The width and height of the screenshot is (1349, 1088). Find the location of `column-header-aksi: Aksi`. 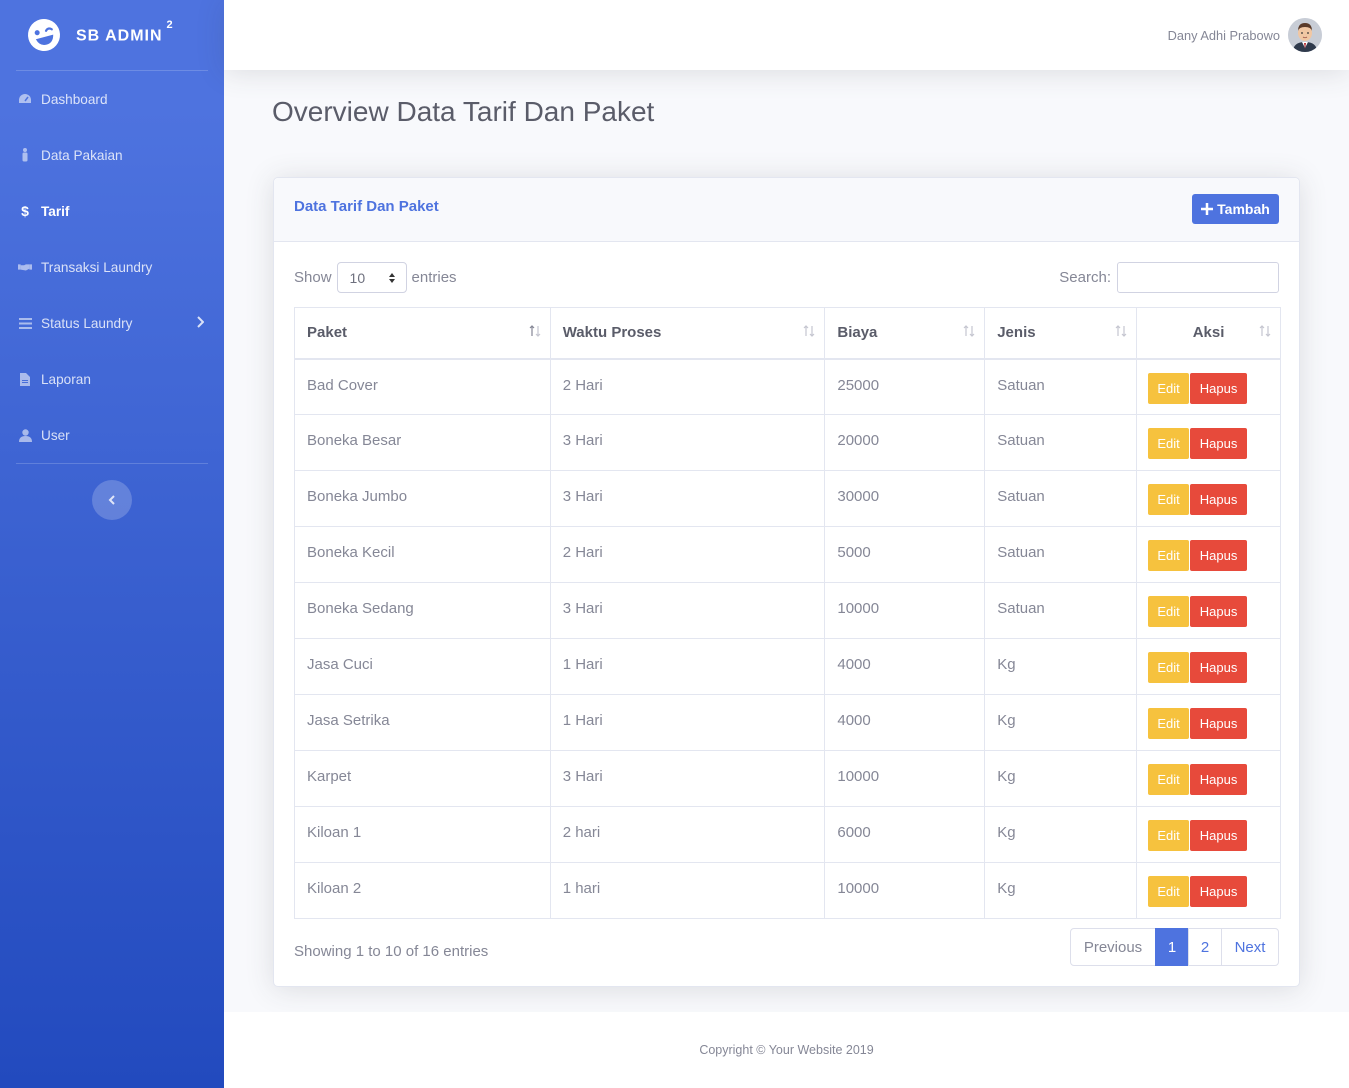

column-header-aksi: Aksi is located at coordinates (1208, 333).